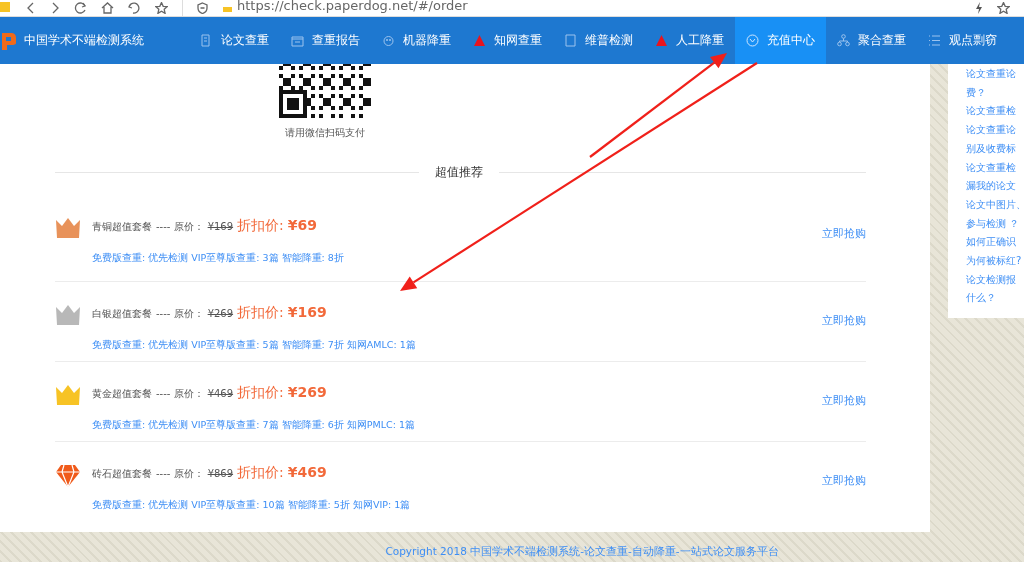 This screenshot has height=562, width=1024. What do you see at coordinates (962, 40) in the screenshot?
I see `nav-tab: 观点剽窃` at bounding box center [962, 40].